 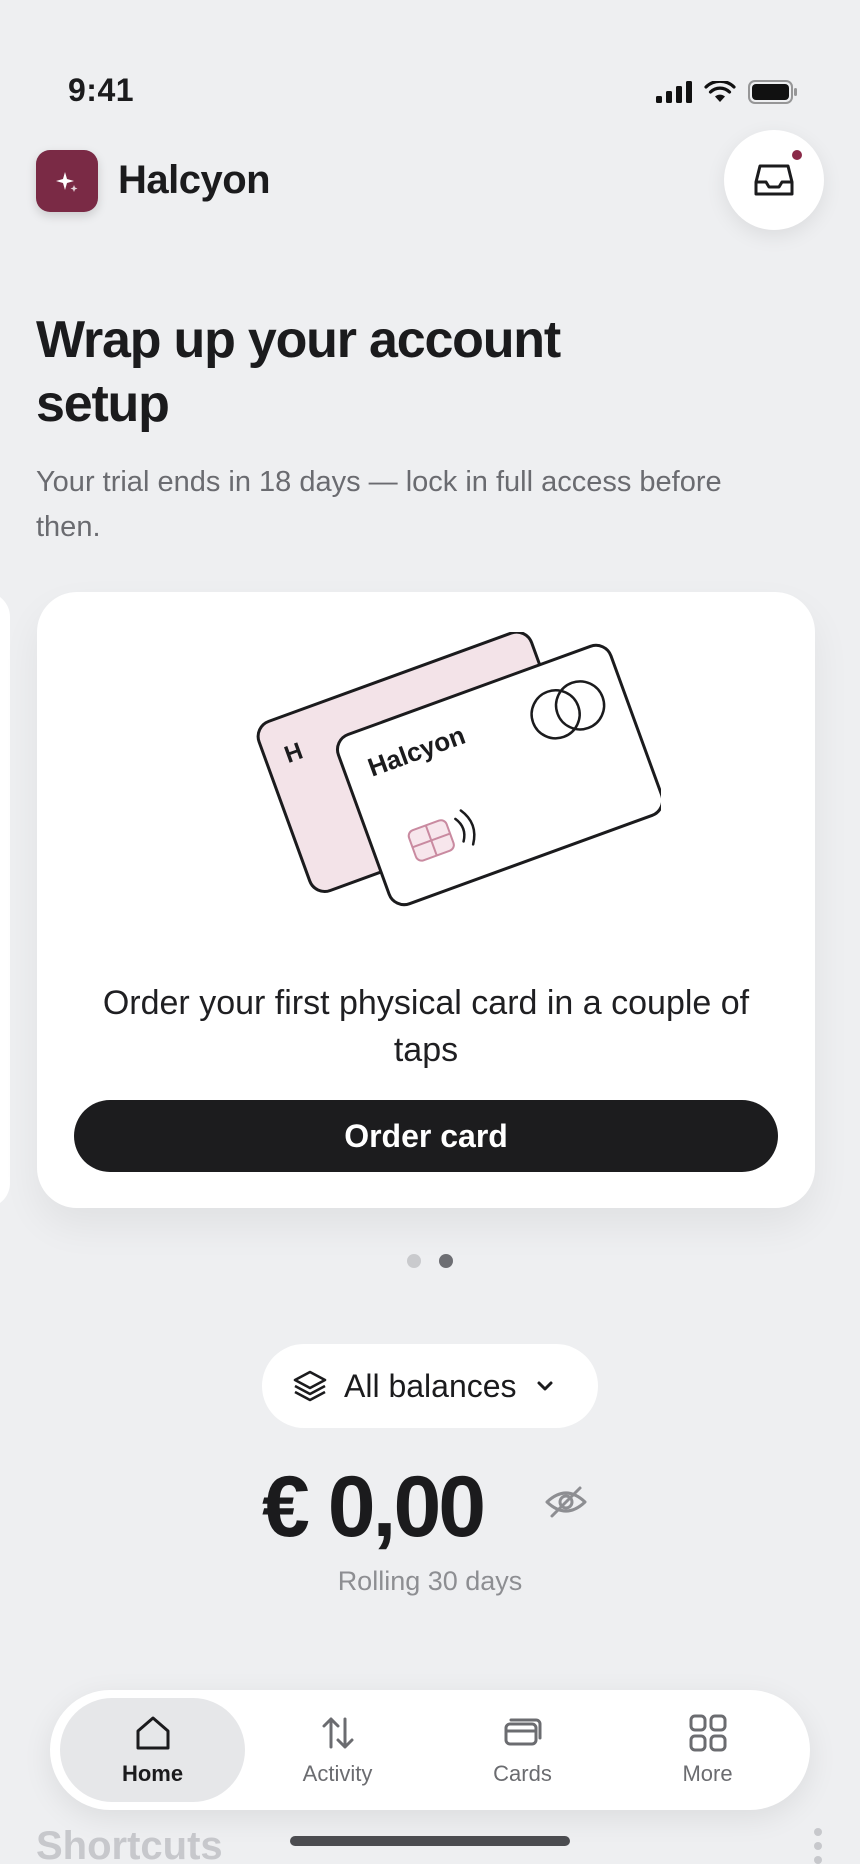 What do you see at coordinates (430, 1581) in the screenshot?
I see `balance-period: Rolling 30 days` at bounding box center [430, 1581].